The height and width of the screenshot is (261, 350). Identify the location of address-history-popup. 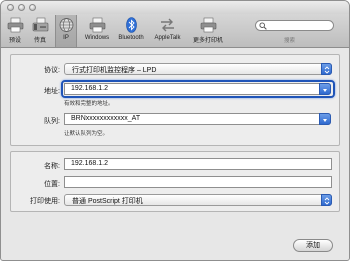
(325, 89).